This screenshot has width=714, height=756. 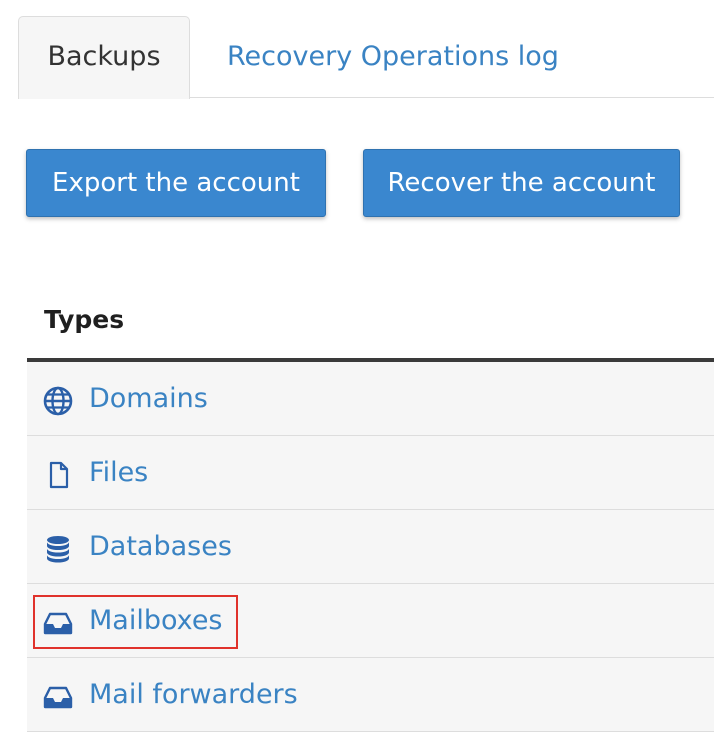 What do you see at coordinates (176, 183) in the screenshot?
I see `export-account-button: Export the account` at bounding box center [176, 183].